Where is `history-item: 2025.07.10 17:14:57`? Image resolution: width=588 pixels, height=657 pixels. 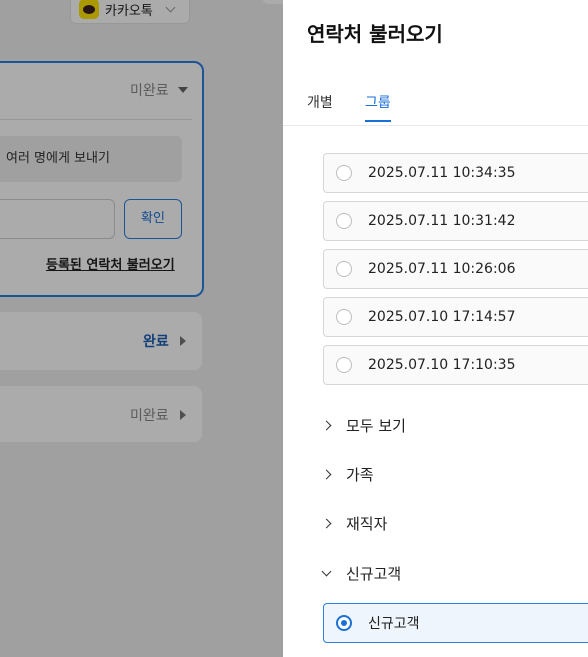
history-item: 2025.07.10 17:14:57 is located at coordinates (455, 317).